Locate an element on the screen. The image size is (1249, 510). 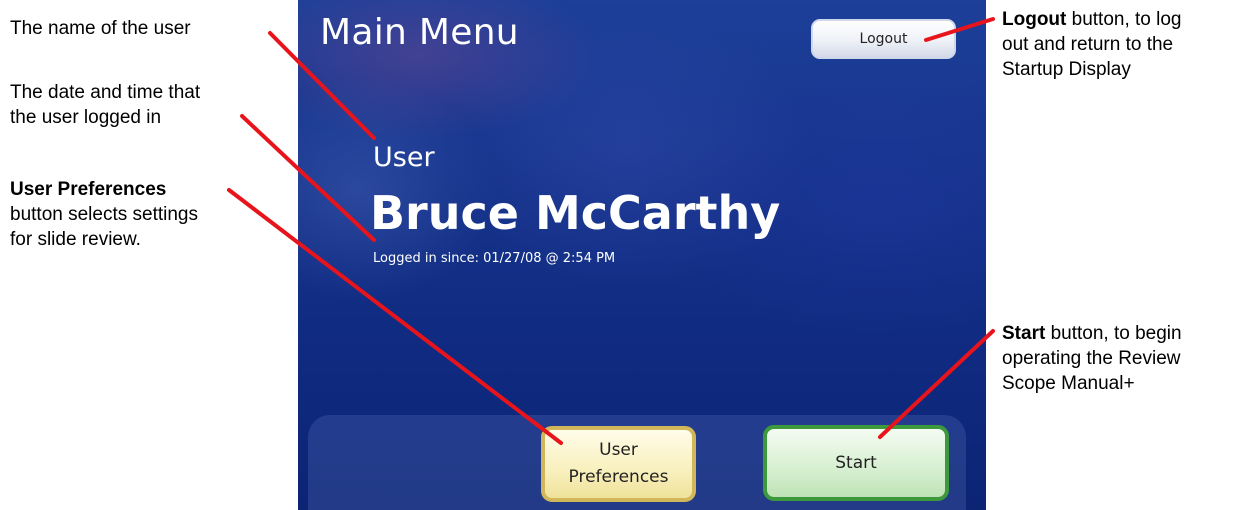
leader-line-logout is located at coordinates (959, 29).